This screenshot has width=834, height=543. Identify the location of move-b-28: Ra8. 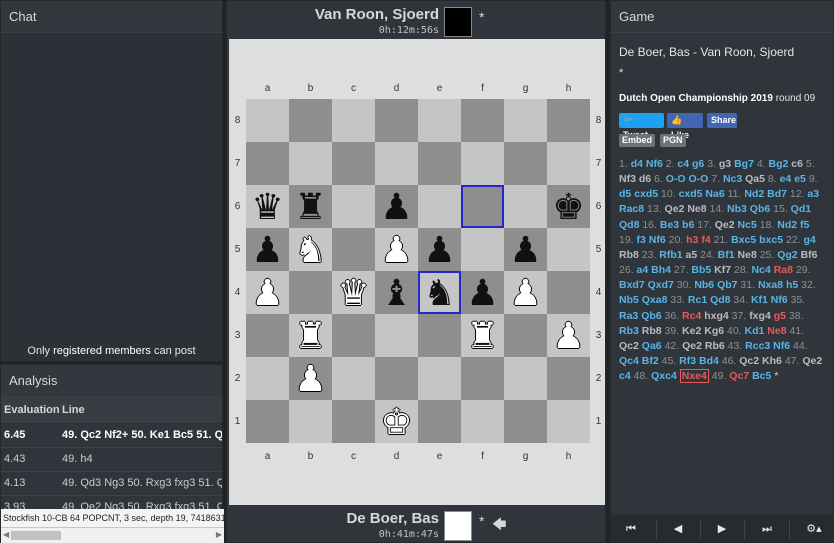
(783, 270).